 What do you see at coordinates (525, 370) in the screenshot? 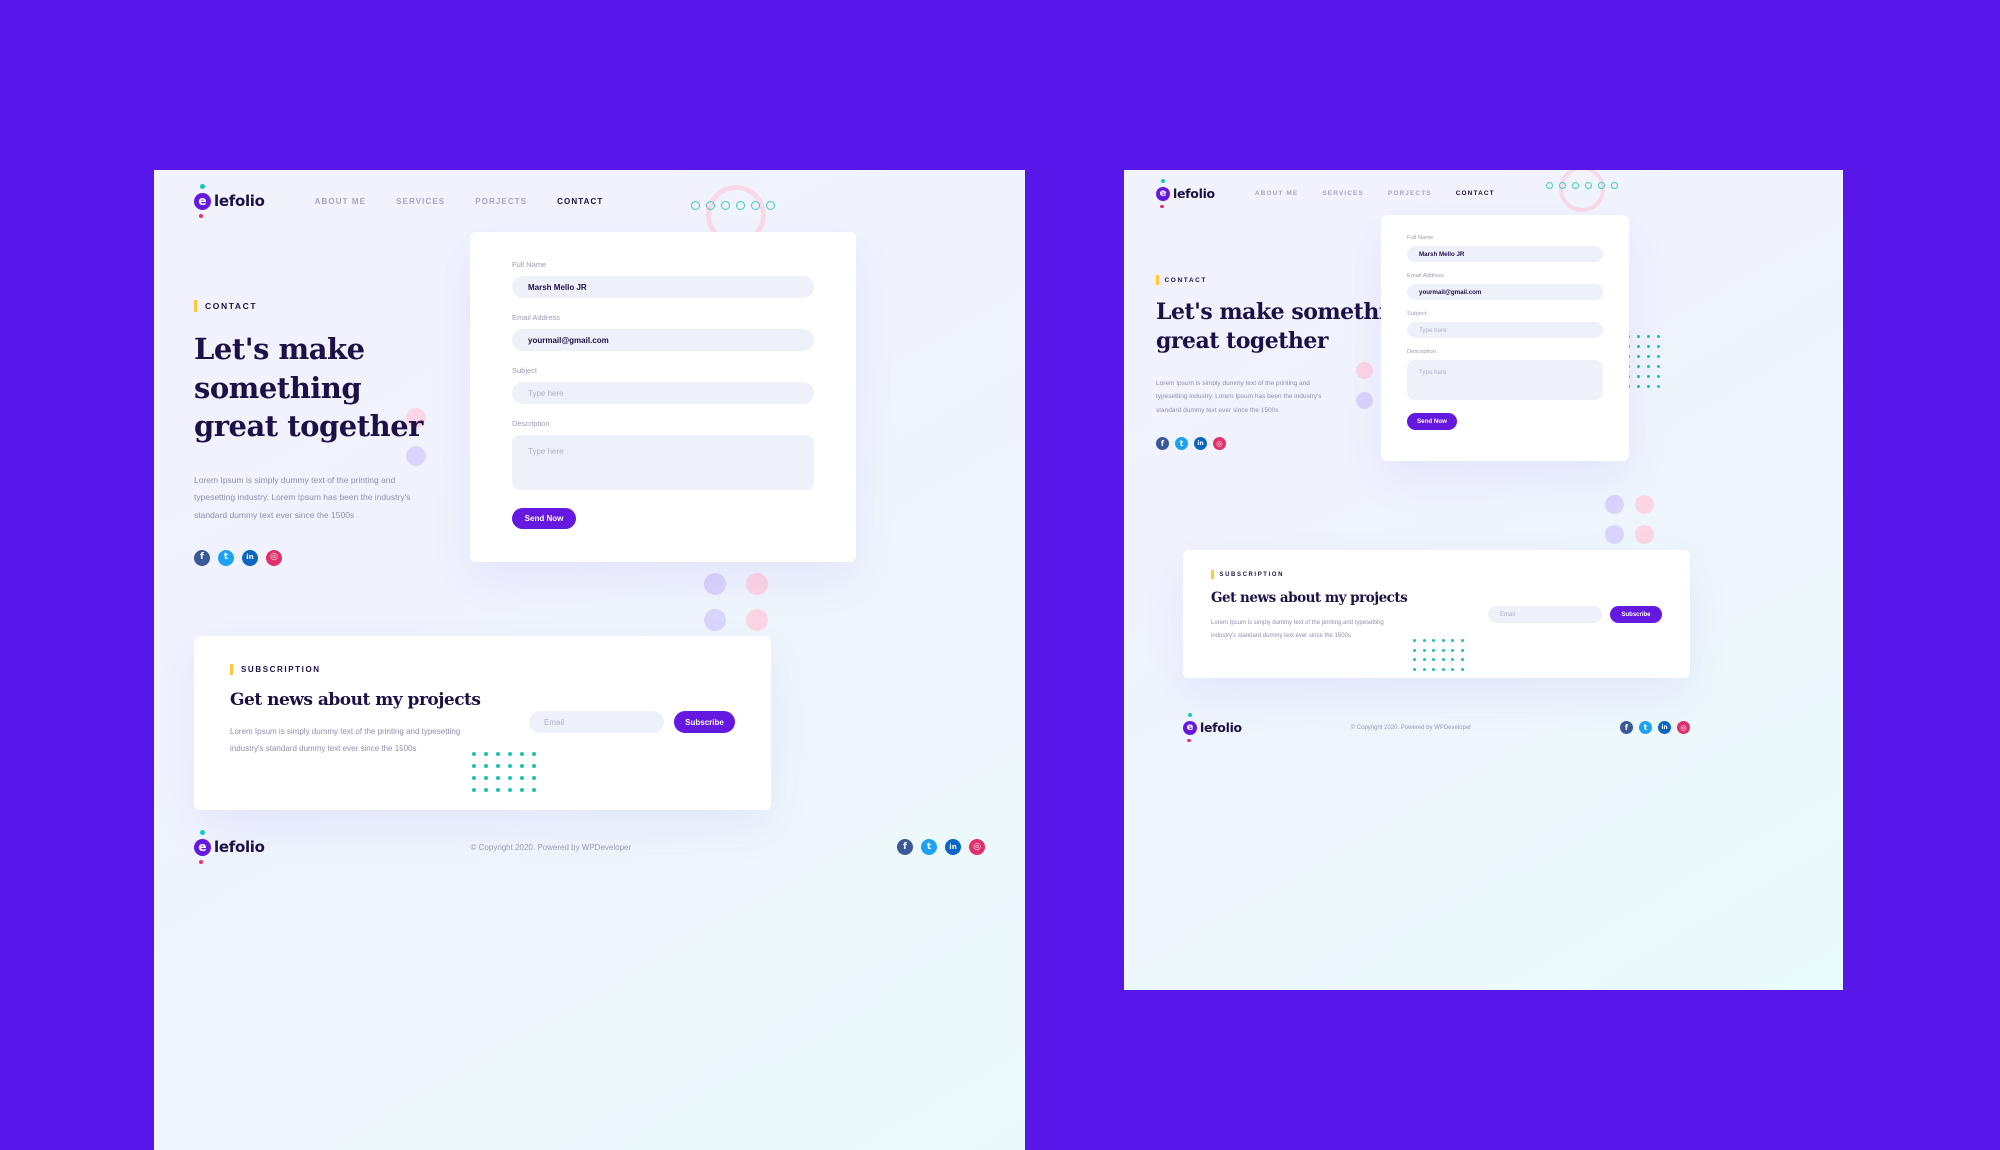
I see `subject-label: Subject` at bounding box center [525, 370].